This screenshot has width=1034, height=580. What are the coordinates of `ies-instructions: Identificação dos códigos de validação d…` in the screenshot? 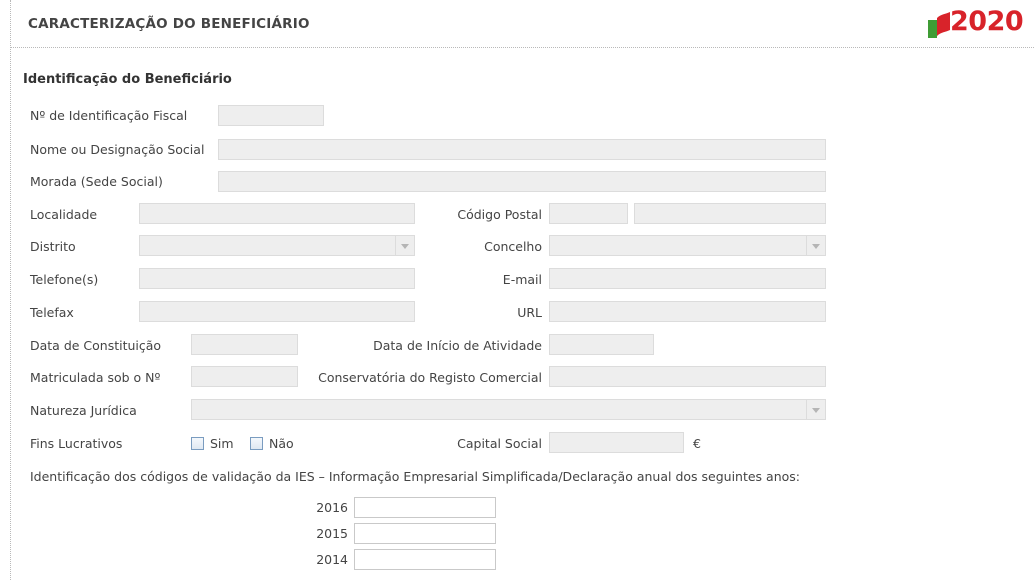 It's located at (415, 476).